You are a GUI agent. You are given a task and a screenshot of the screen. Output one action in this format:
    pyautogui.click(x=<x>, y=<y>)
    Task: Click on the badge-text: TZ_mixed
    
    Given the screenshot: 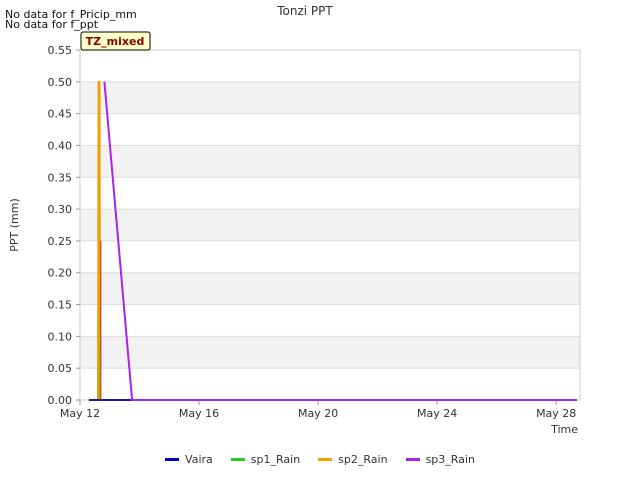 What is the action you would take?
    pyautogui.click(x=115, y=41)
    